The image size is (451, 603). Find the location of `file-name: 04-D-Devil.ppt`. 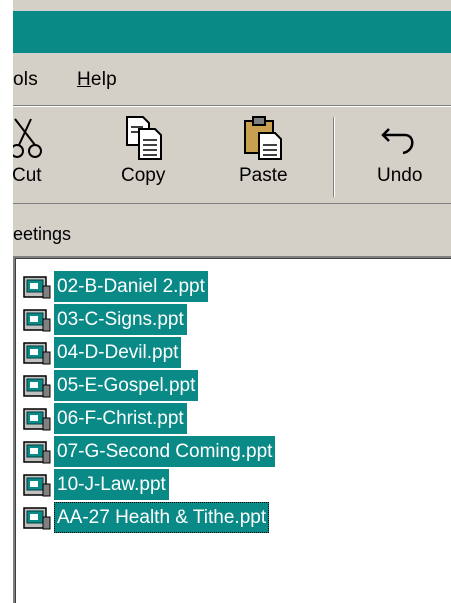

file-name: 04-D-Devil.ppt is located at coordinates (118, 352).